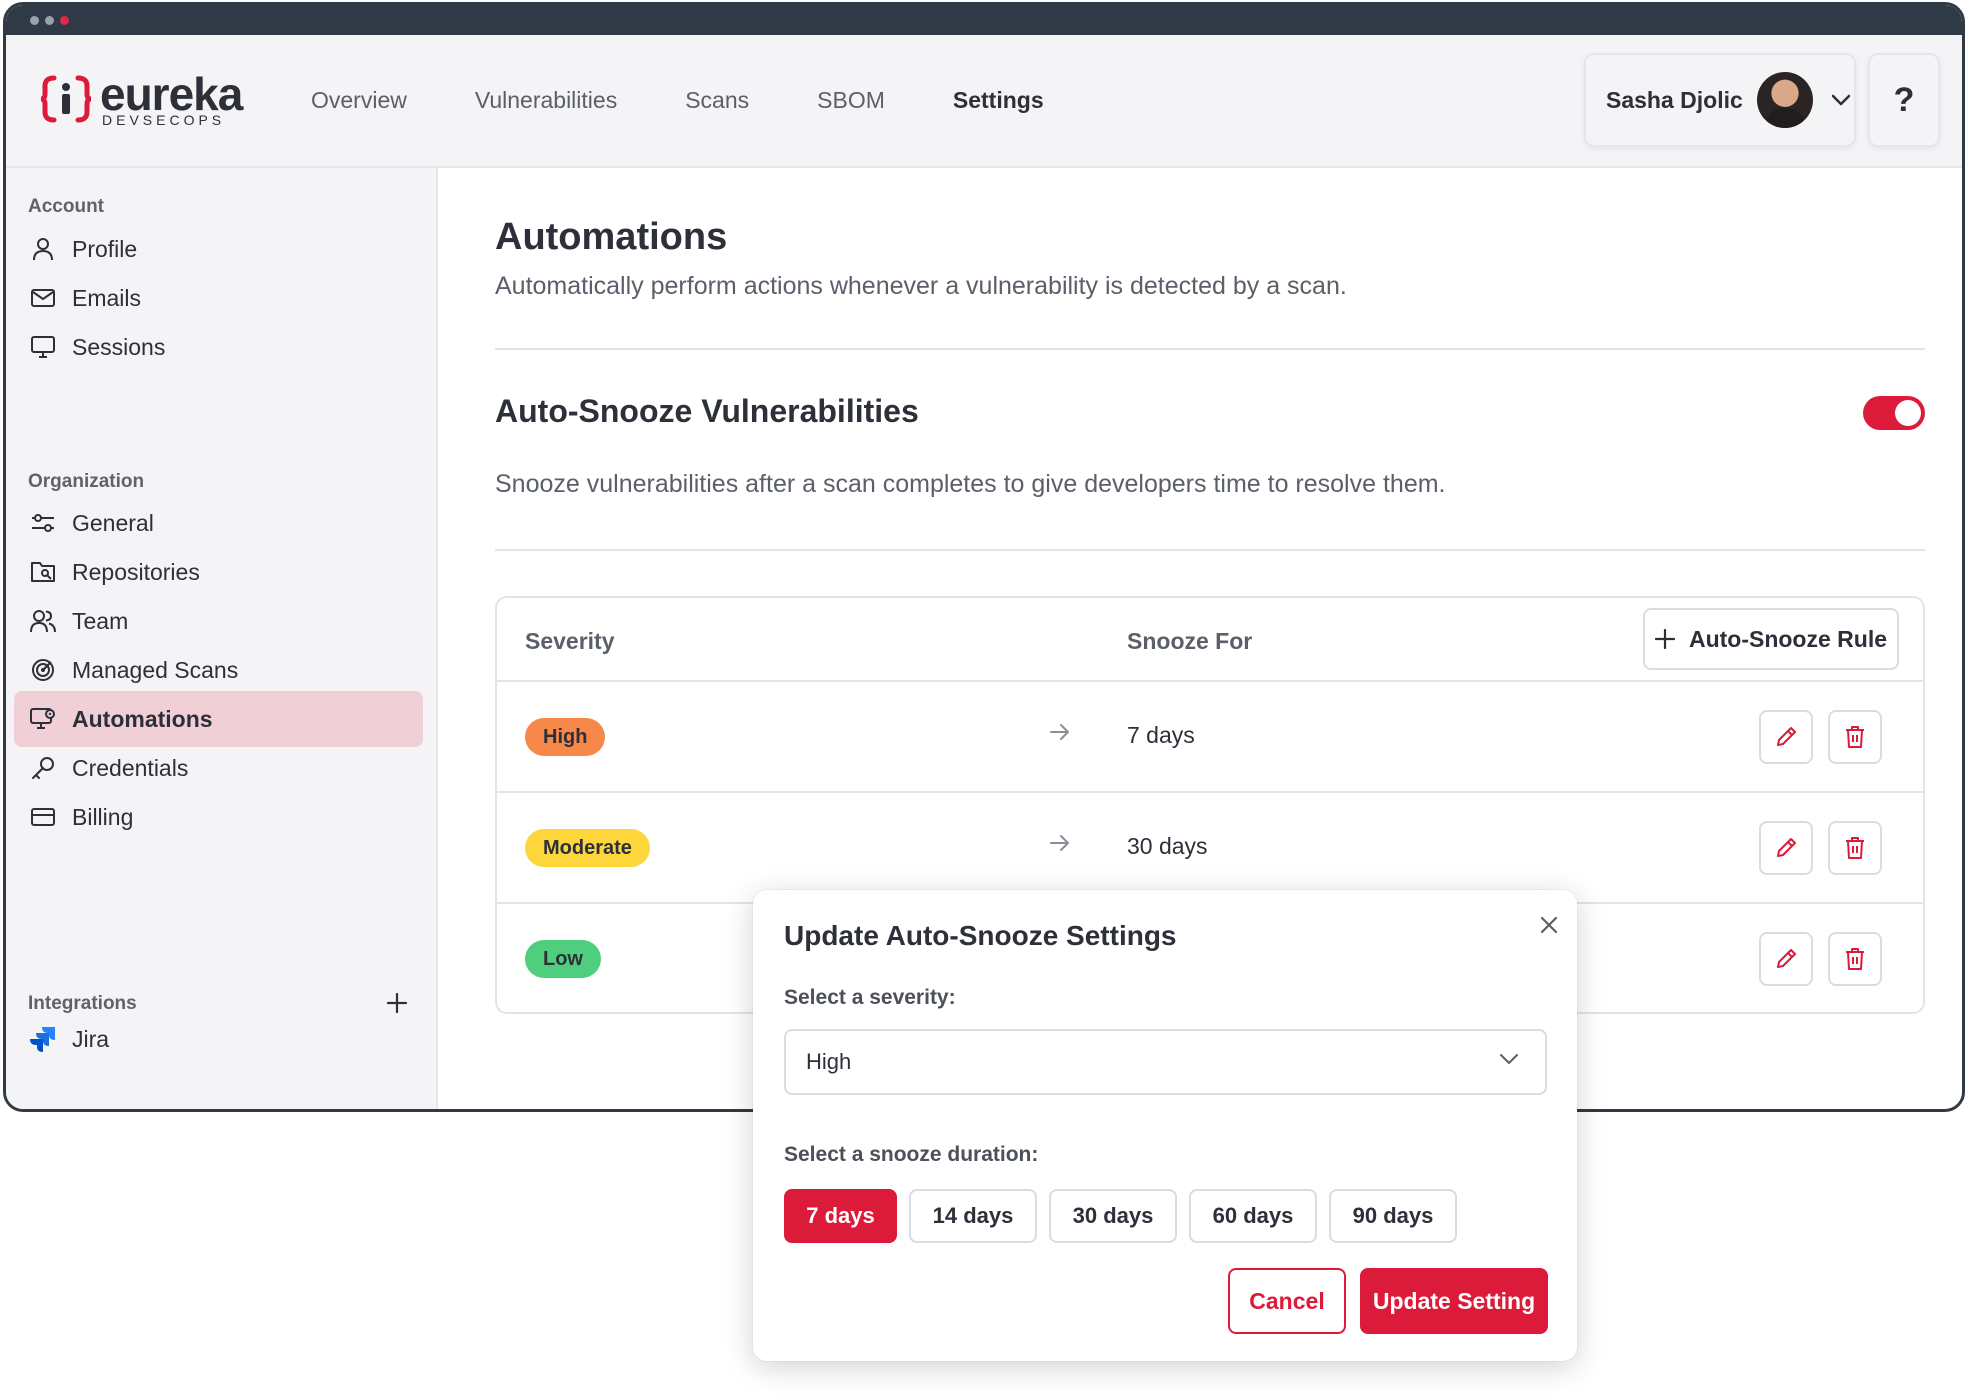  I want to click on help-button: ?, so click(1904, 100).